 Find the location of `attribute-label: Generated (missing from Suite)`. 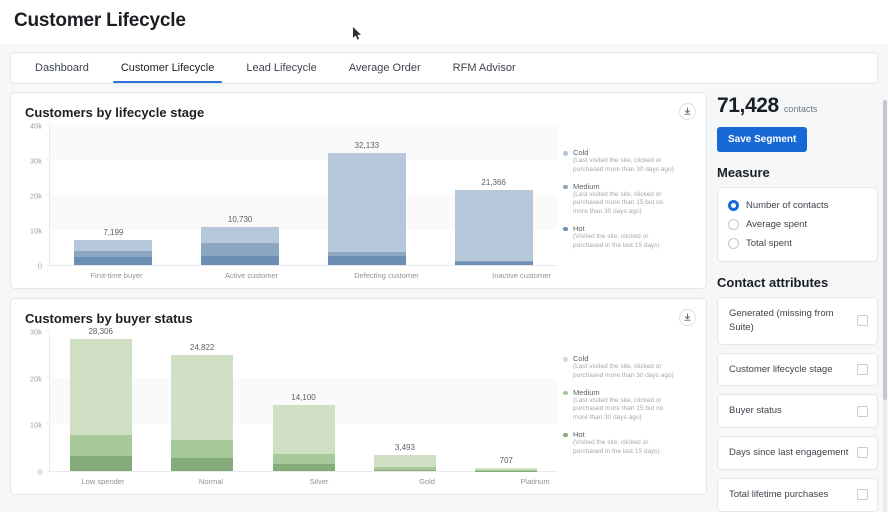

attribute-label: Generated (missing from Suite) is located at coordinates (781, 320).